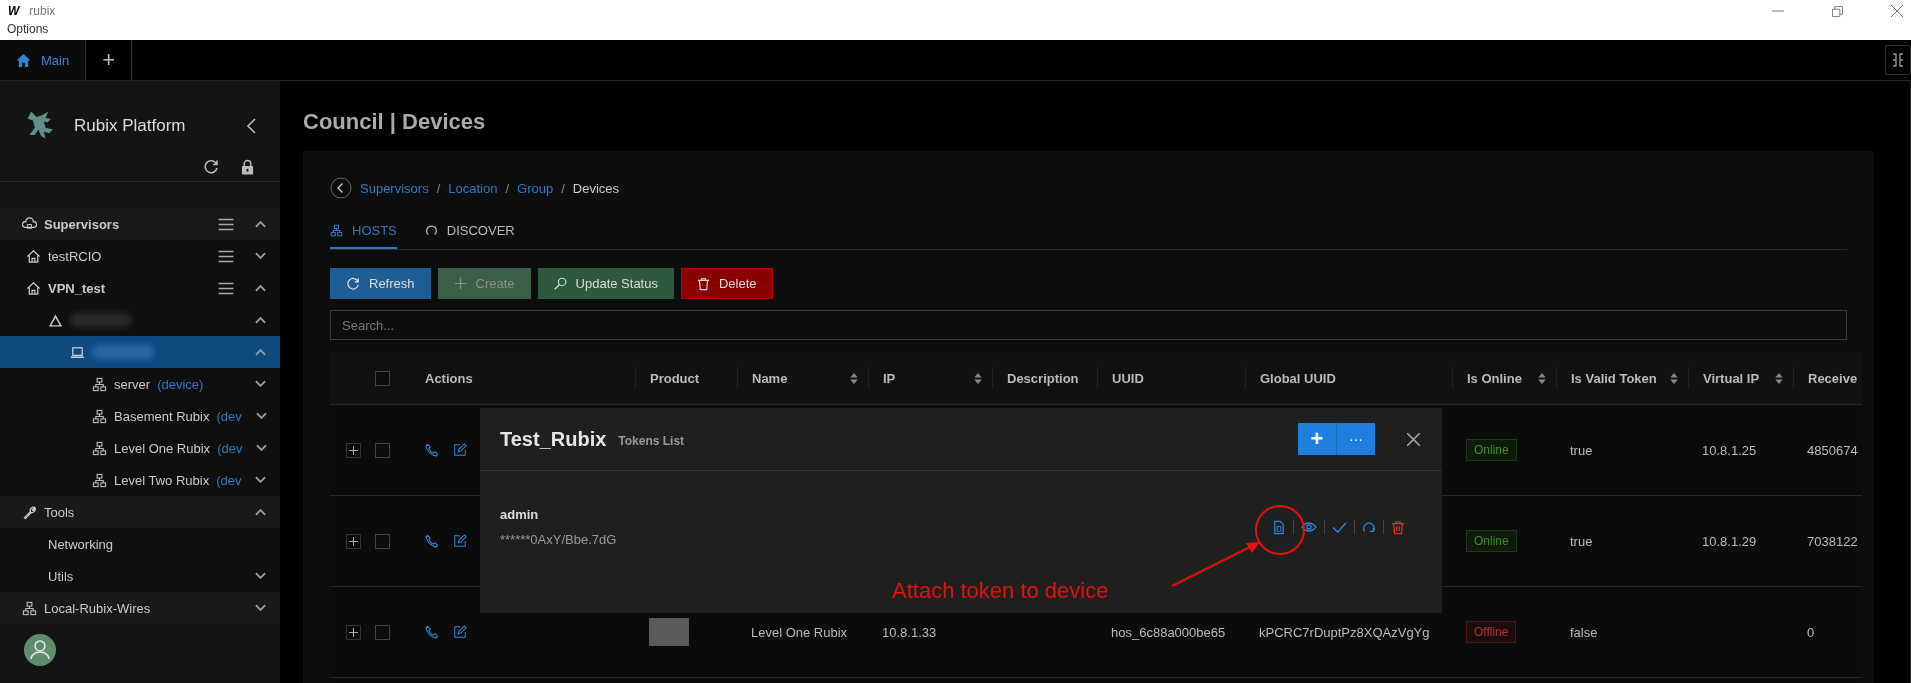 The image size is (1911, 683). What do you see at coordinates (799, 632) in the screenshot?
I see `table-cell: Level One Rubix` at bounding box center [799, 632].